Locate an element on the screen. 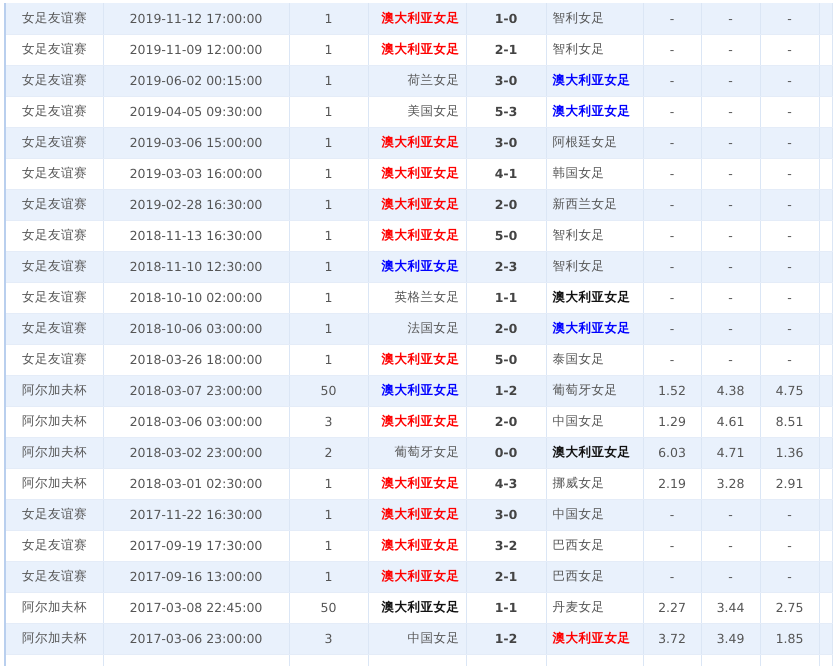 Image resolution: width=833 pixels, height=666 pixels. away-team-cell: 韩国女足 is located at coordinates (594, 173).